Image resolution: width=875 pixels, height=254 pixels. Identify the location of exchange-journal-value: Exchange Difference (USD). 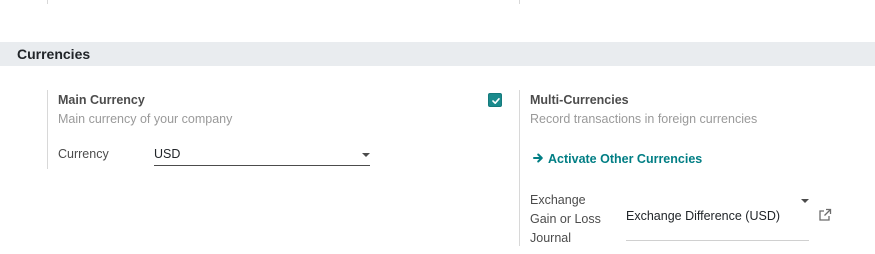
(703, 216).